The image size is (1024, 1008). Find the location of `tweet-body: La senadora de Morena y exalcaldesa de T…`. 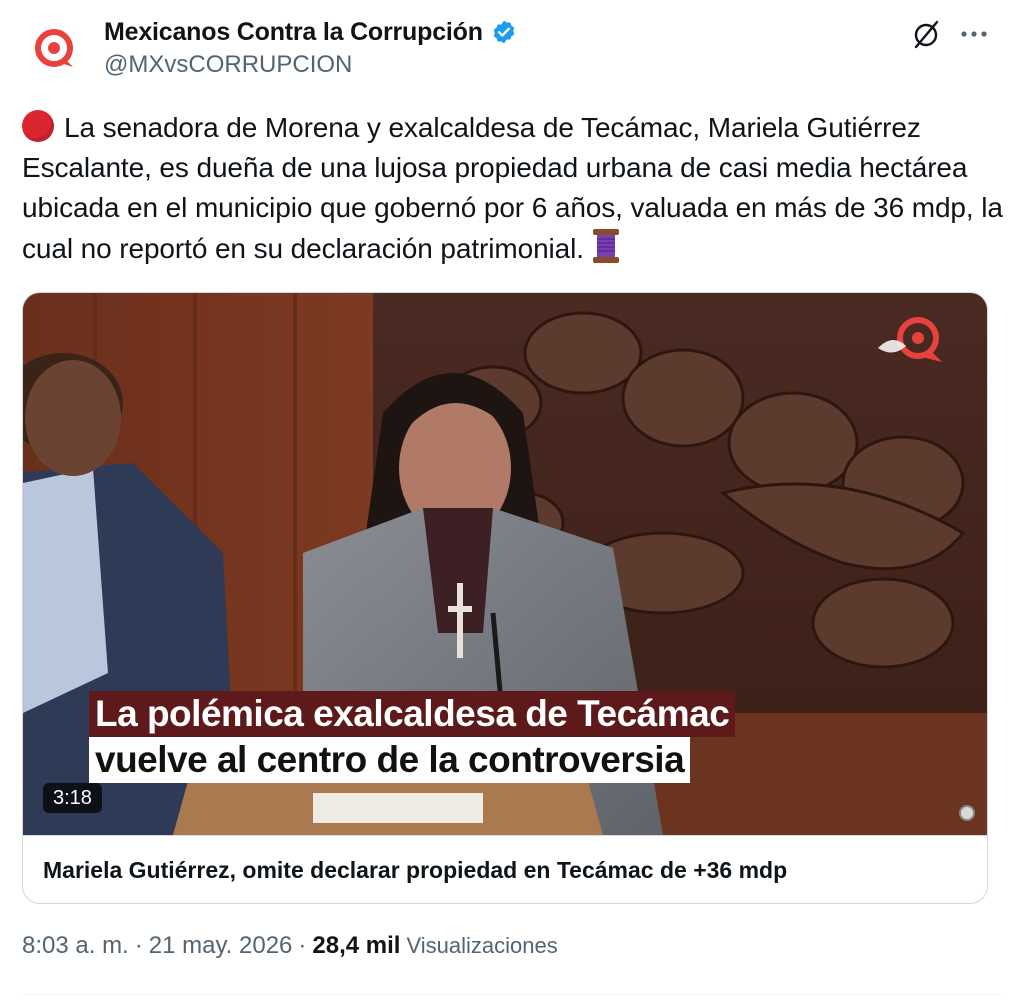

tweet-body: La senadora de Morena y exalcaldesa de T… is located at coordinates (512, 188).